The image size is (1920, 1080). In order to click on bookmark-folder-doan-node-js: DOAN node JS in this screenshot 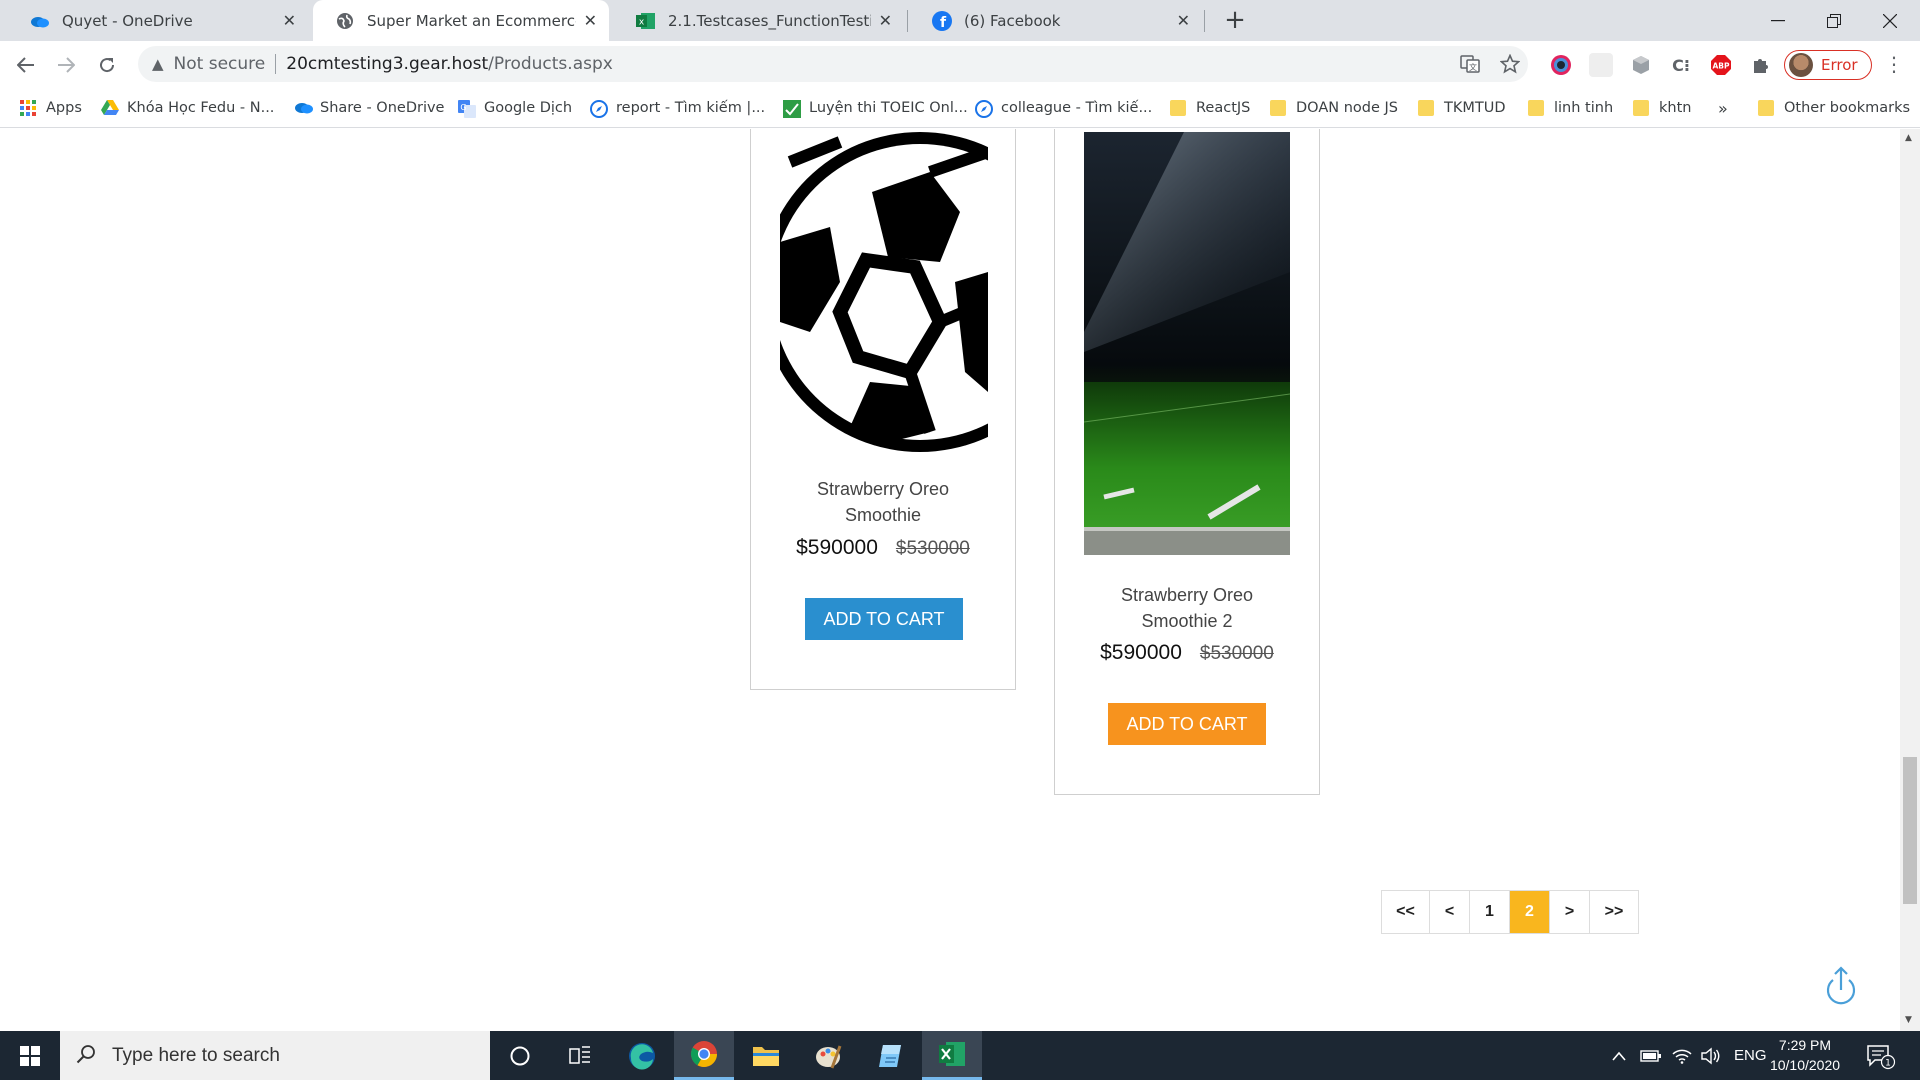, I will do `click(1334, 108)`.